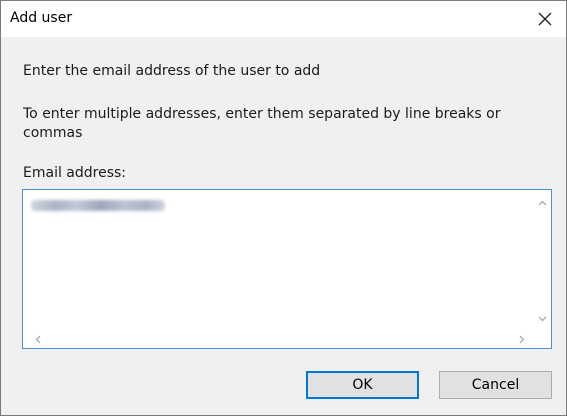 This screenshot has height=416, width=567. Describe the element at coordinates (362, 385) in the screenshot. I see `ok-button: OK` at that location.